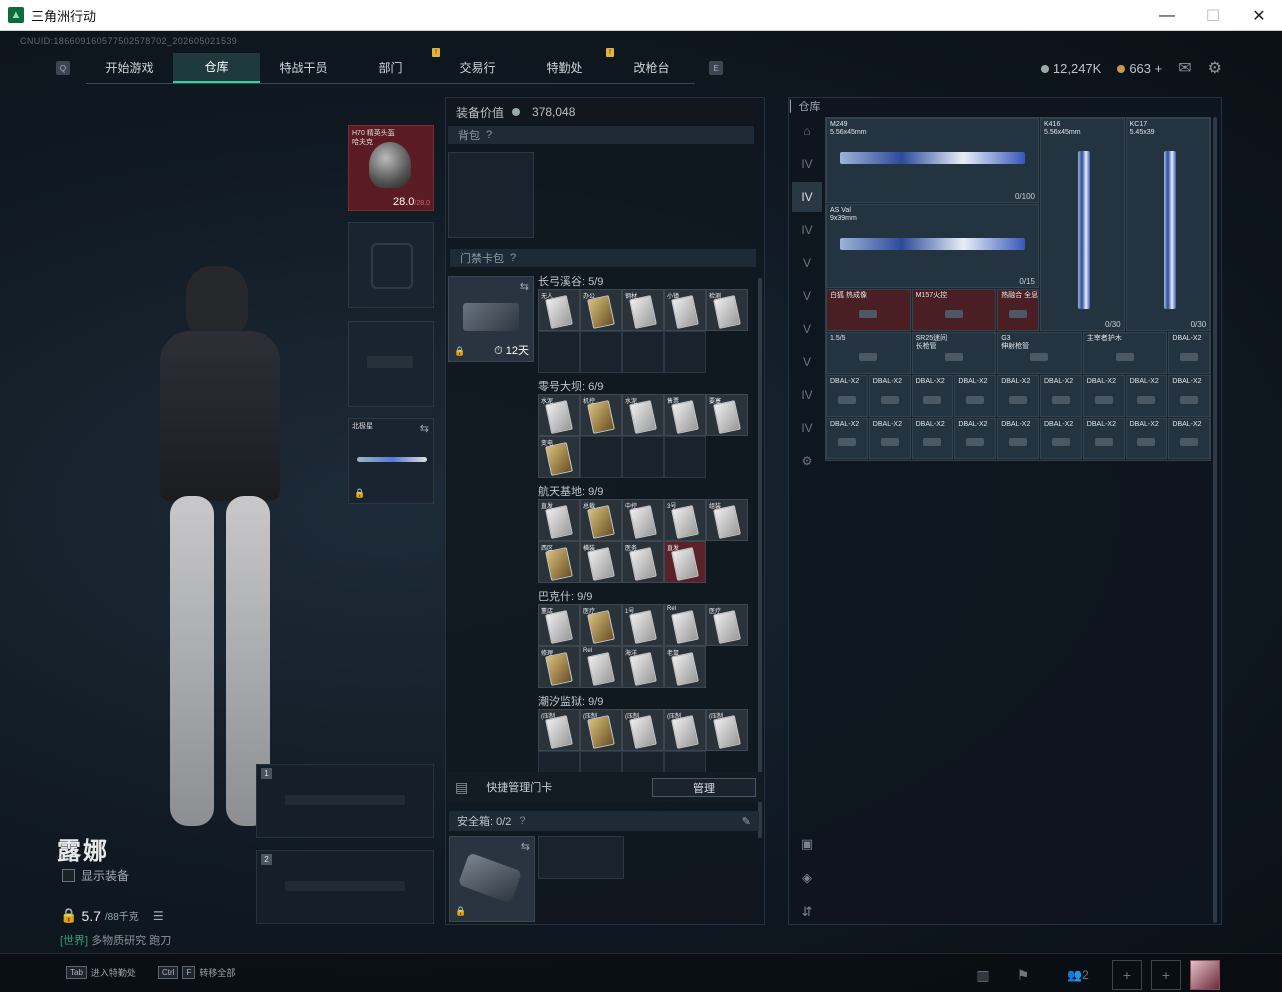 This screenshot has width=1282, height=992. Describe the element at coordinates (716, 68) in the screenshot. I see `nav-right-icon: E` at that location.